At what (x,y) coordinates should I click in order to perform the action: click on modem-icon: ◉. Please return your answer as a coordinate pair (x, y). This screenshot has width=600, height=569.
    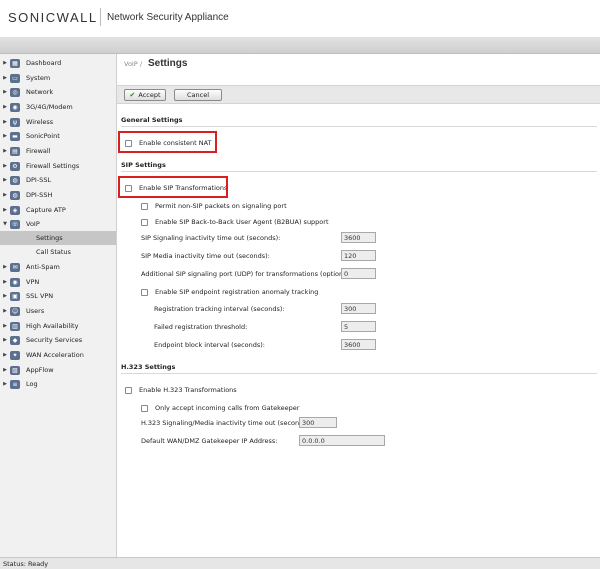
    Looking at the image, I should click on (15, 107).